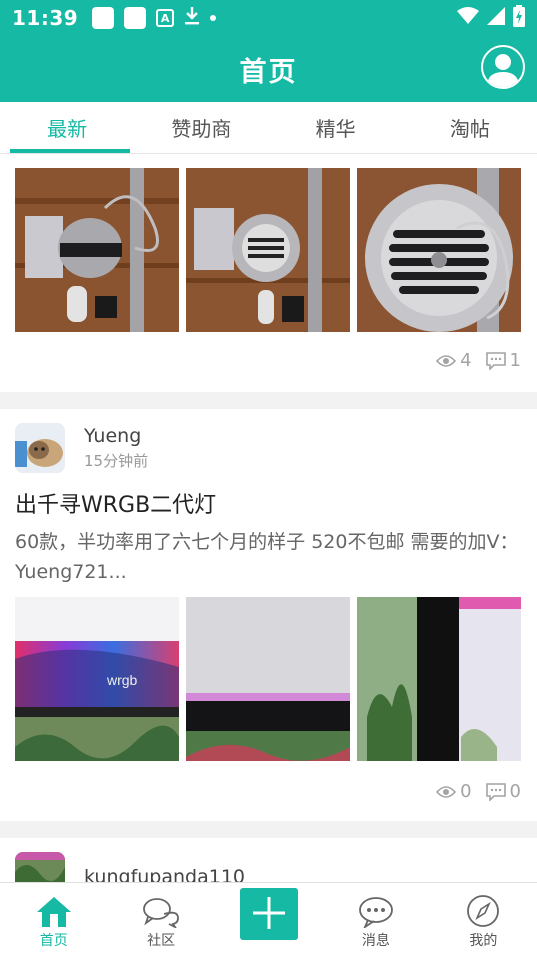  I want to click on more-notifications-icon, so click(213, 18).